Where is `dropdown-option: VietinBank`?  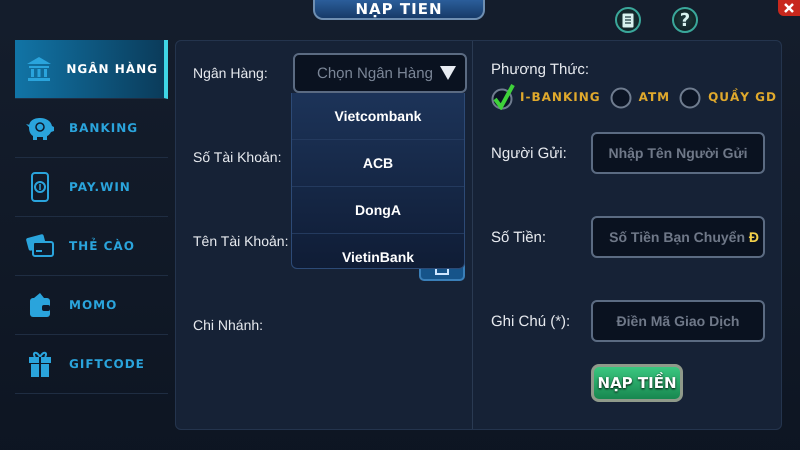
dropdown-option: VietinBank is located at coordinates (378, 257).